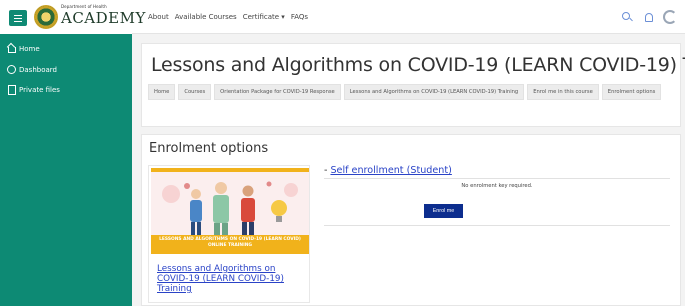  I want to click on nav-link-available-courses: Available Courses, so click(206, 17).